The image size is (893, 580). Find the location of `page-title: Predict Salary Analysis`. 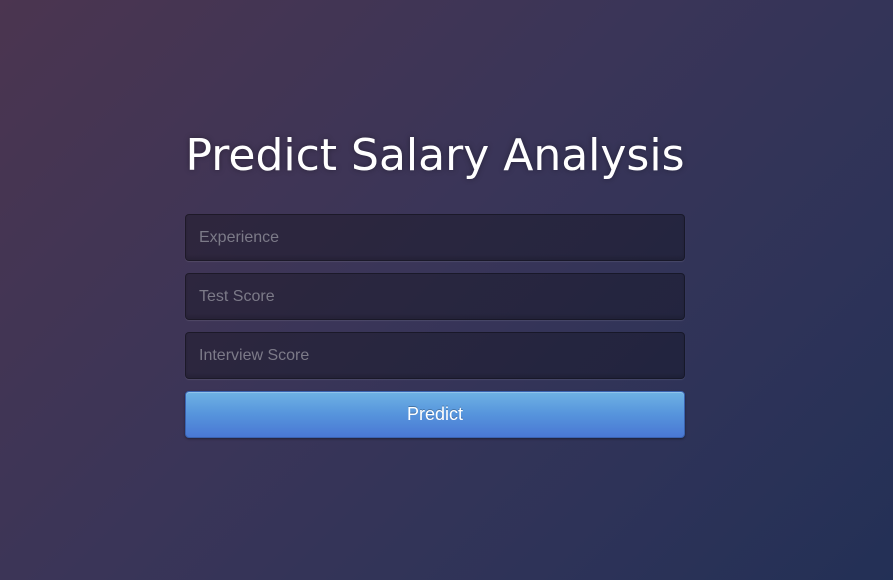

page-title: Predict Salary Analysis is located at coordinates (435, 155).